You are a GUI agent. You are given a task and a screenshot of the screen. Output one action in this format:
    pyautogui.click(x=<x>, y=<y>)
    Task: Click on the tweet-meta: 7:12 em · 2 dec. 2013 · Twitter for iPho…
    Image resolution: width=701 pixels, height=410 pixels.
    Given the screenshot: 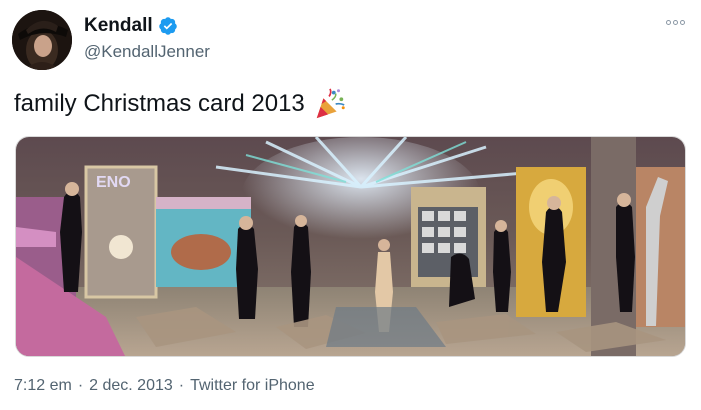 What is the action you would take?
    pyautogui.click(x=164, y=386)
    